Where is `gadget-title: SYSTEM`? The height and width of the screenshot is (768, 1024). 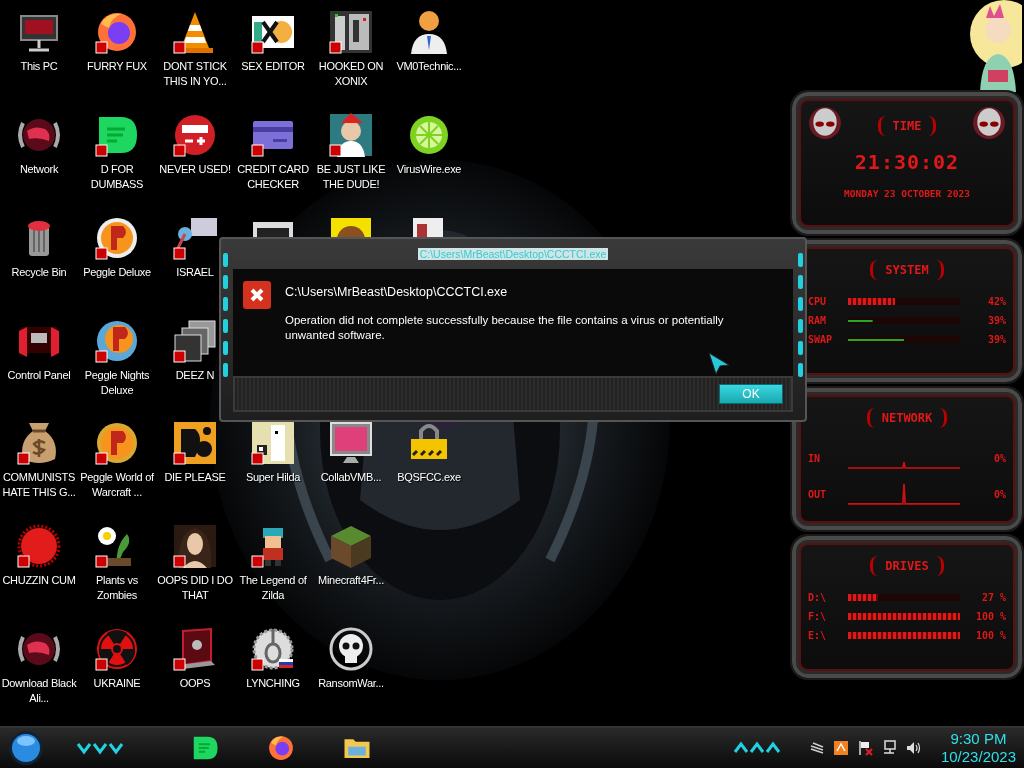
gadget-title: SYSTEM is located at coordinates (907, 270).